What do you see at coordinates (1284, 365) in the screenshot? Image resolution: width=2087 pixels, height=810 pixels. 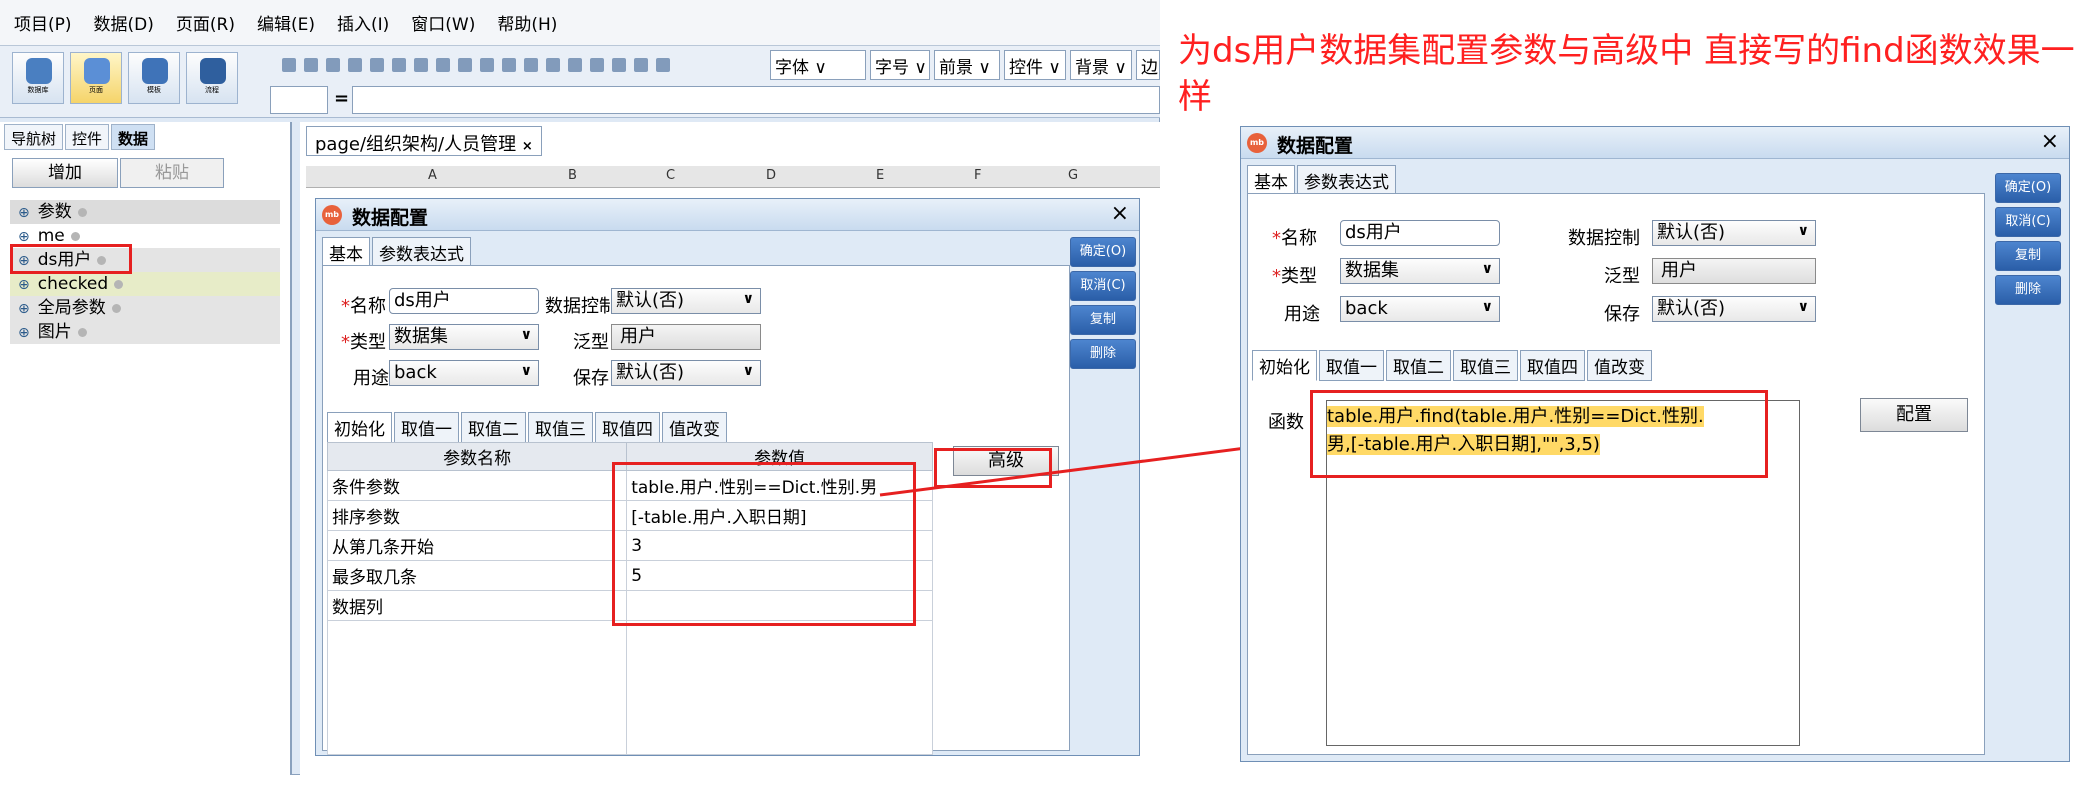 I see `subtab-init: 初始化` at bounding box center [1284, 365].